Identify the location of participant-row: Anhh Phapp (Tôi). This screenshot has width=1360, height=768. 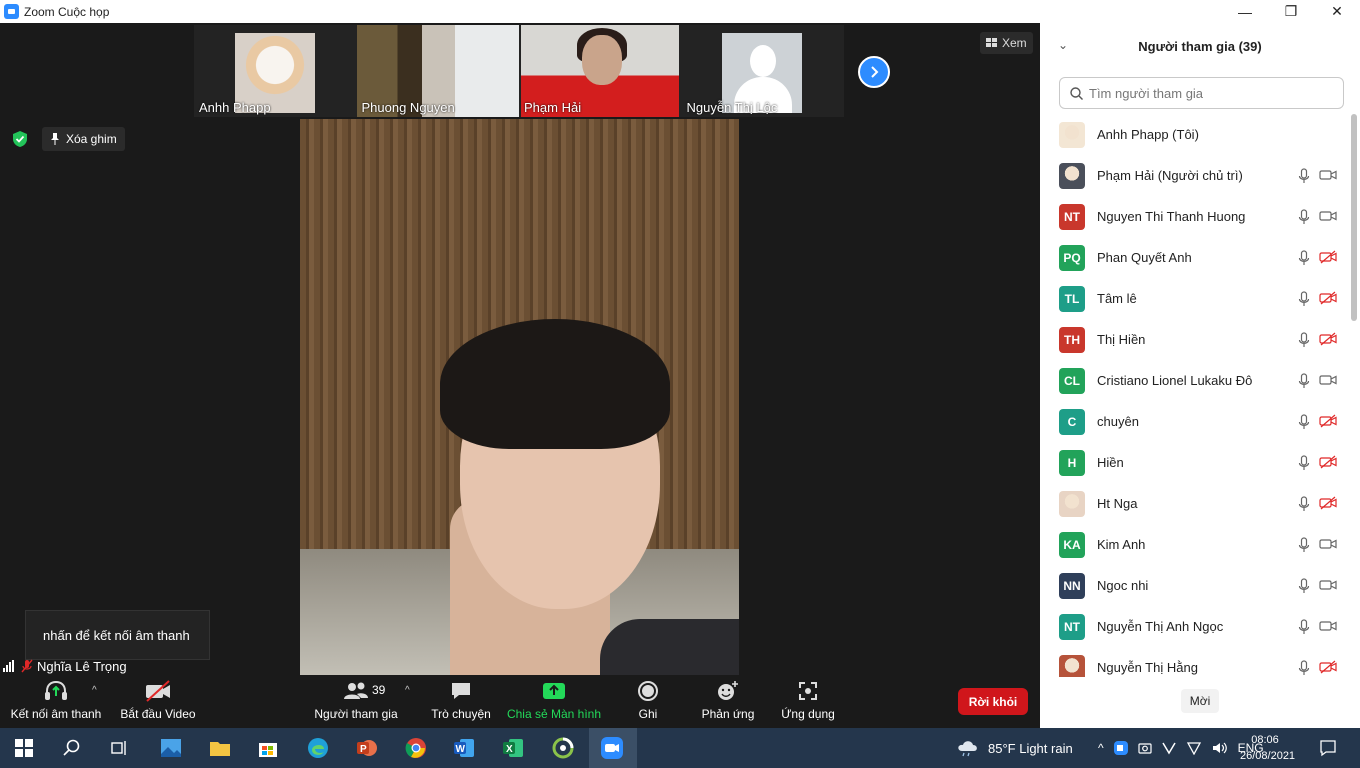
(1196, 134).